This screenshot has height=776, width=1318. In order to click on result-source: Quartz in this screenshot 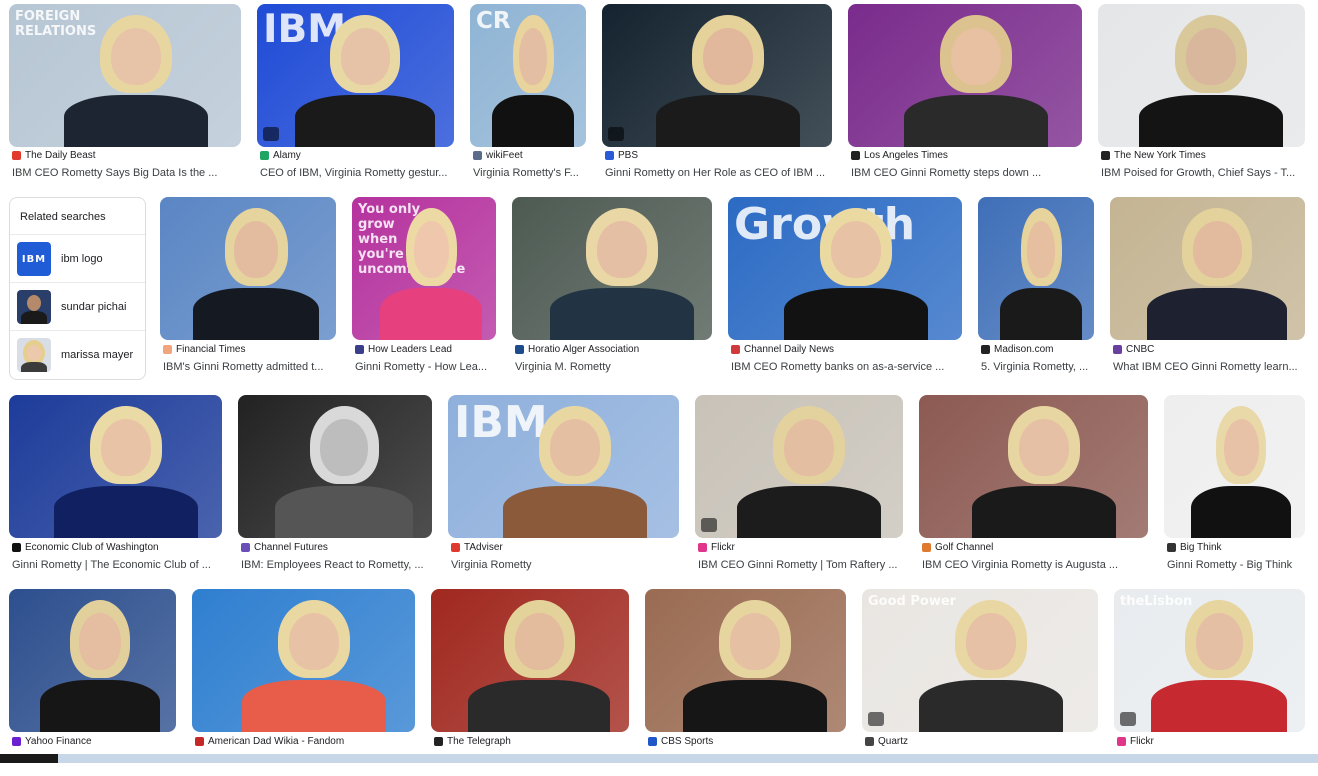, I will do `click(980, 741)`.